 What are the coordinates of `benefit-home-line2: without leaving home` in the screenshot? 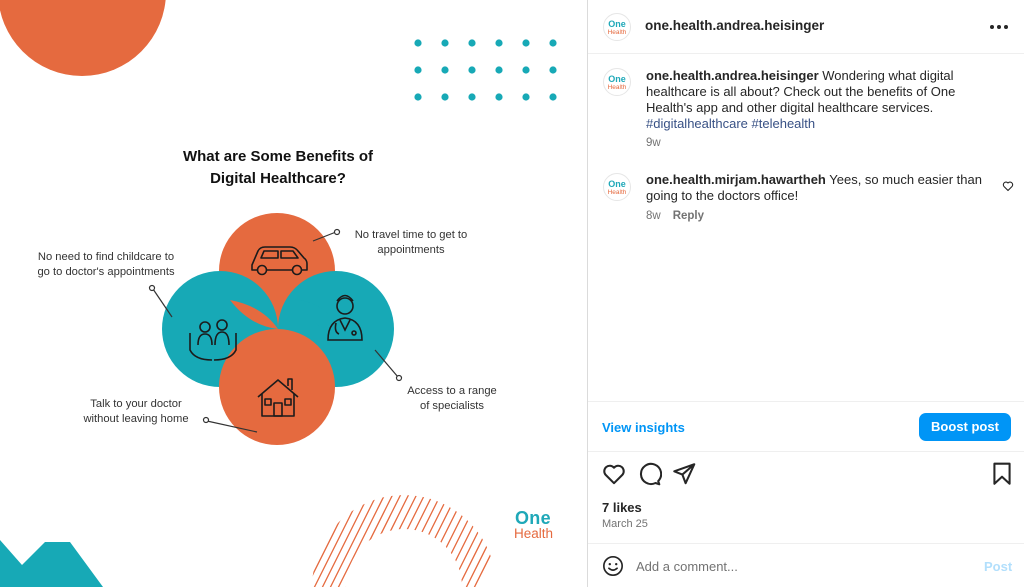 It's located at (136, 419).